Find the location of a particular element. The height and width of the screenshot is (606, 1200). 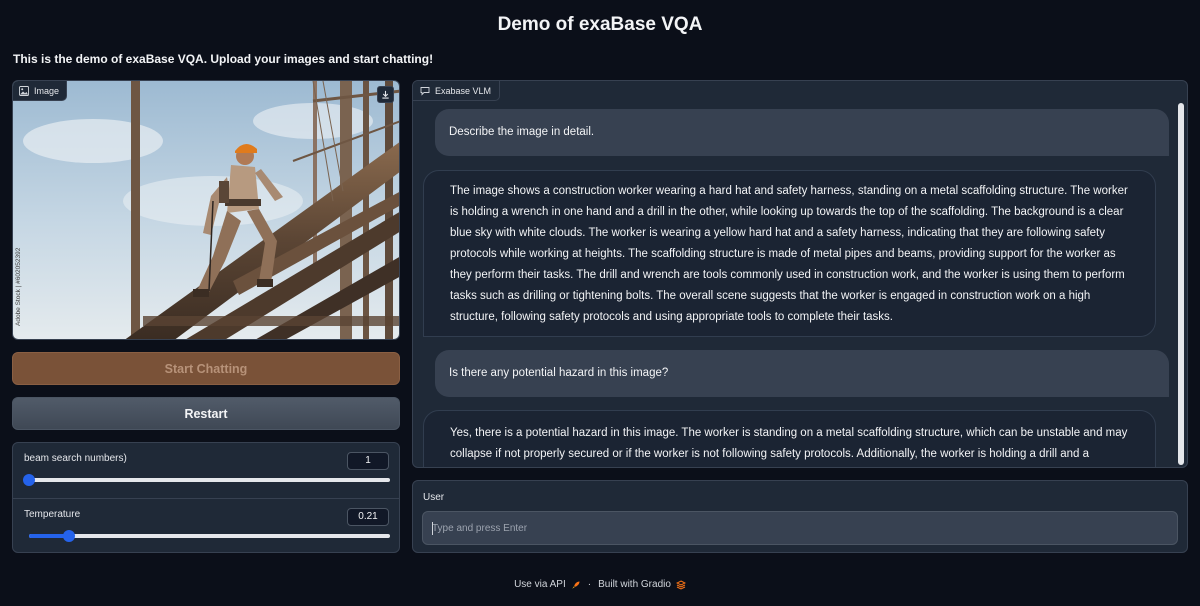

user-input-panel: User is located at coordinates (800, 516).